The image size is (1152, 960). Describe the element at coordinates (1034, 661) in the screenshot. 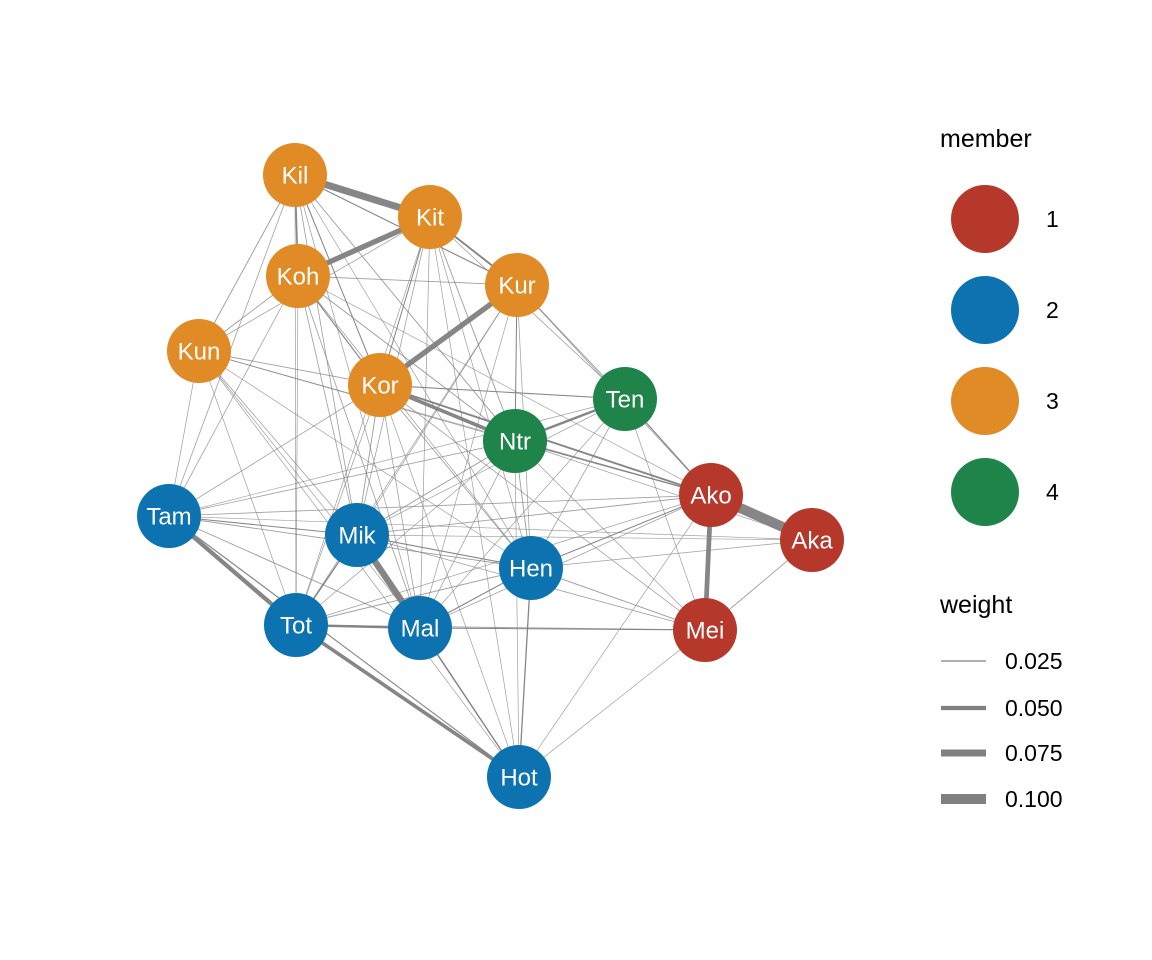

I see `legend-item-label: 0.025` at that location.